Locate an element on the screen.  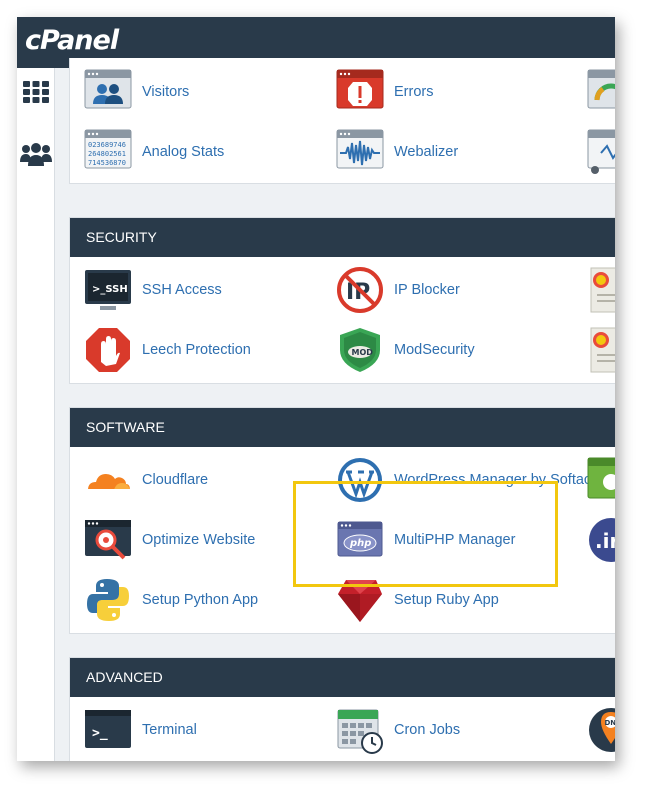
cloudflare-icon is located at coordinates (109, 482).